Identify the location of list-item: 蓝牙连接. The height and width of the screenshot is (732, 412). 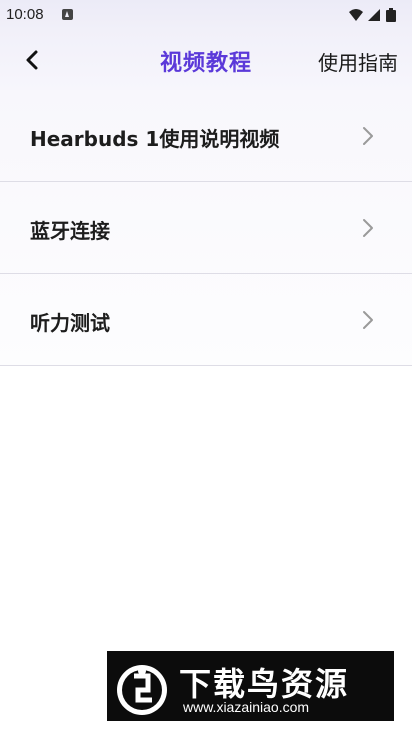
(206, 228).